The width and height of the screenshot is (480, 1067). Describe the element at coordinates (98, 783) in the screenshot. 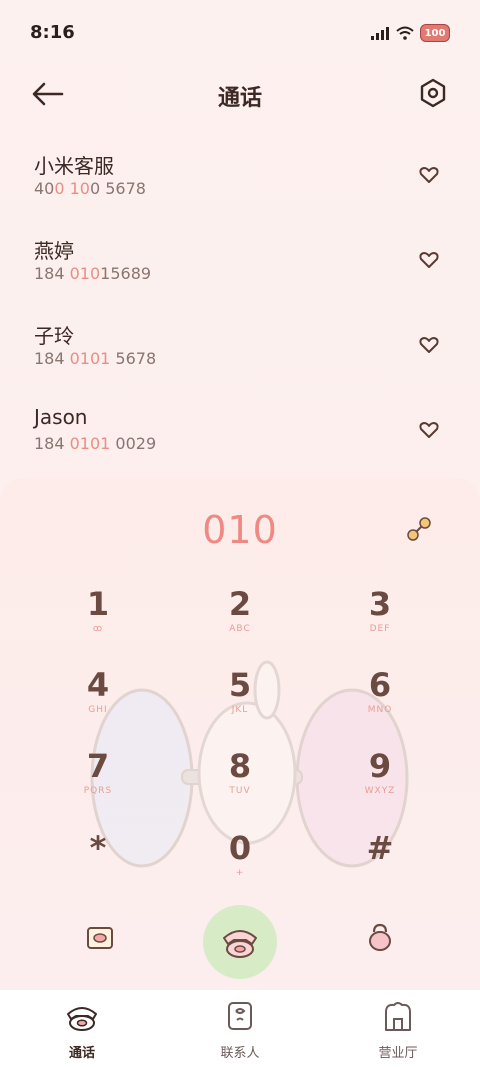

I see `dial-key-7: 7 PQRS` at that location.